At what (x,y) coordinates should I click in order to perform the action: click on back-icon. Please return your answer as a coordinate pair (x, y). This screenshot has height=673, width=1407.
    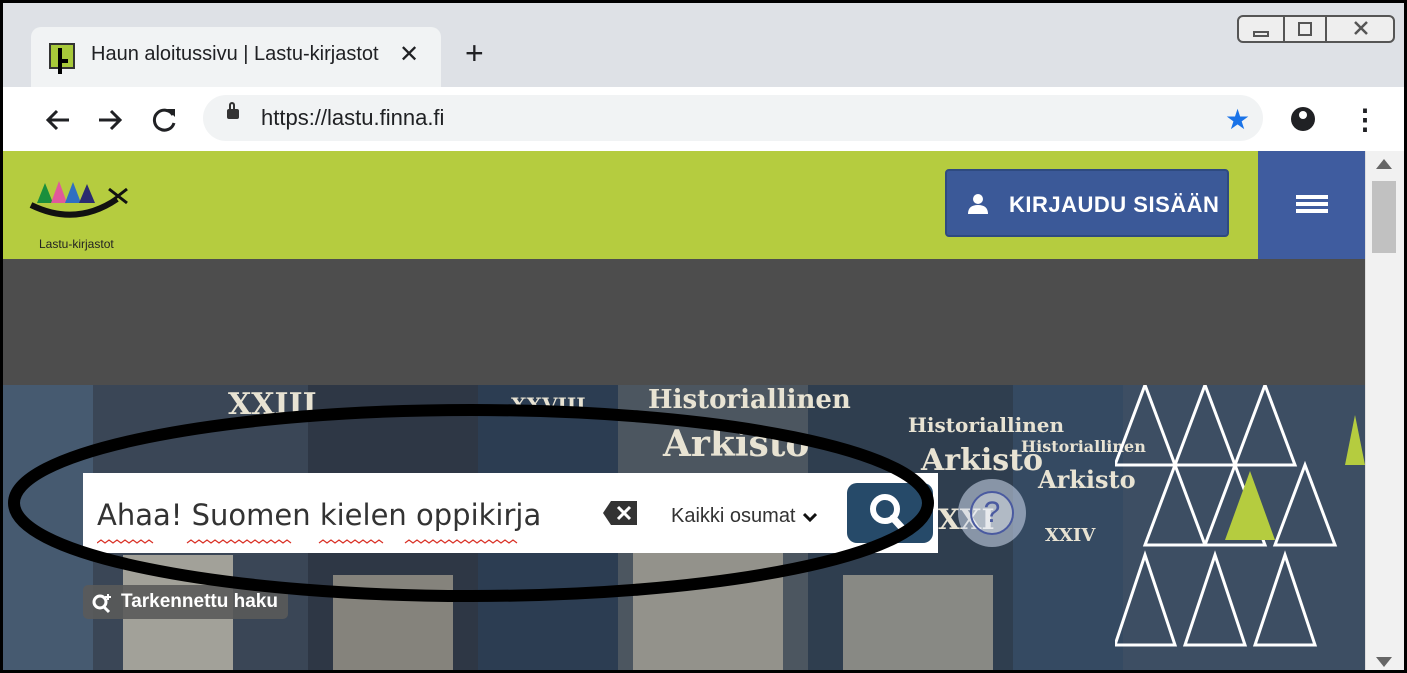
    Looking at the image, I should click on (58, 120).